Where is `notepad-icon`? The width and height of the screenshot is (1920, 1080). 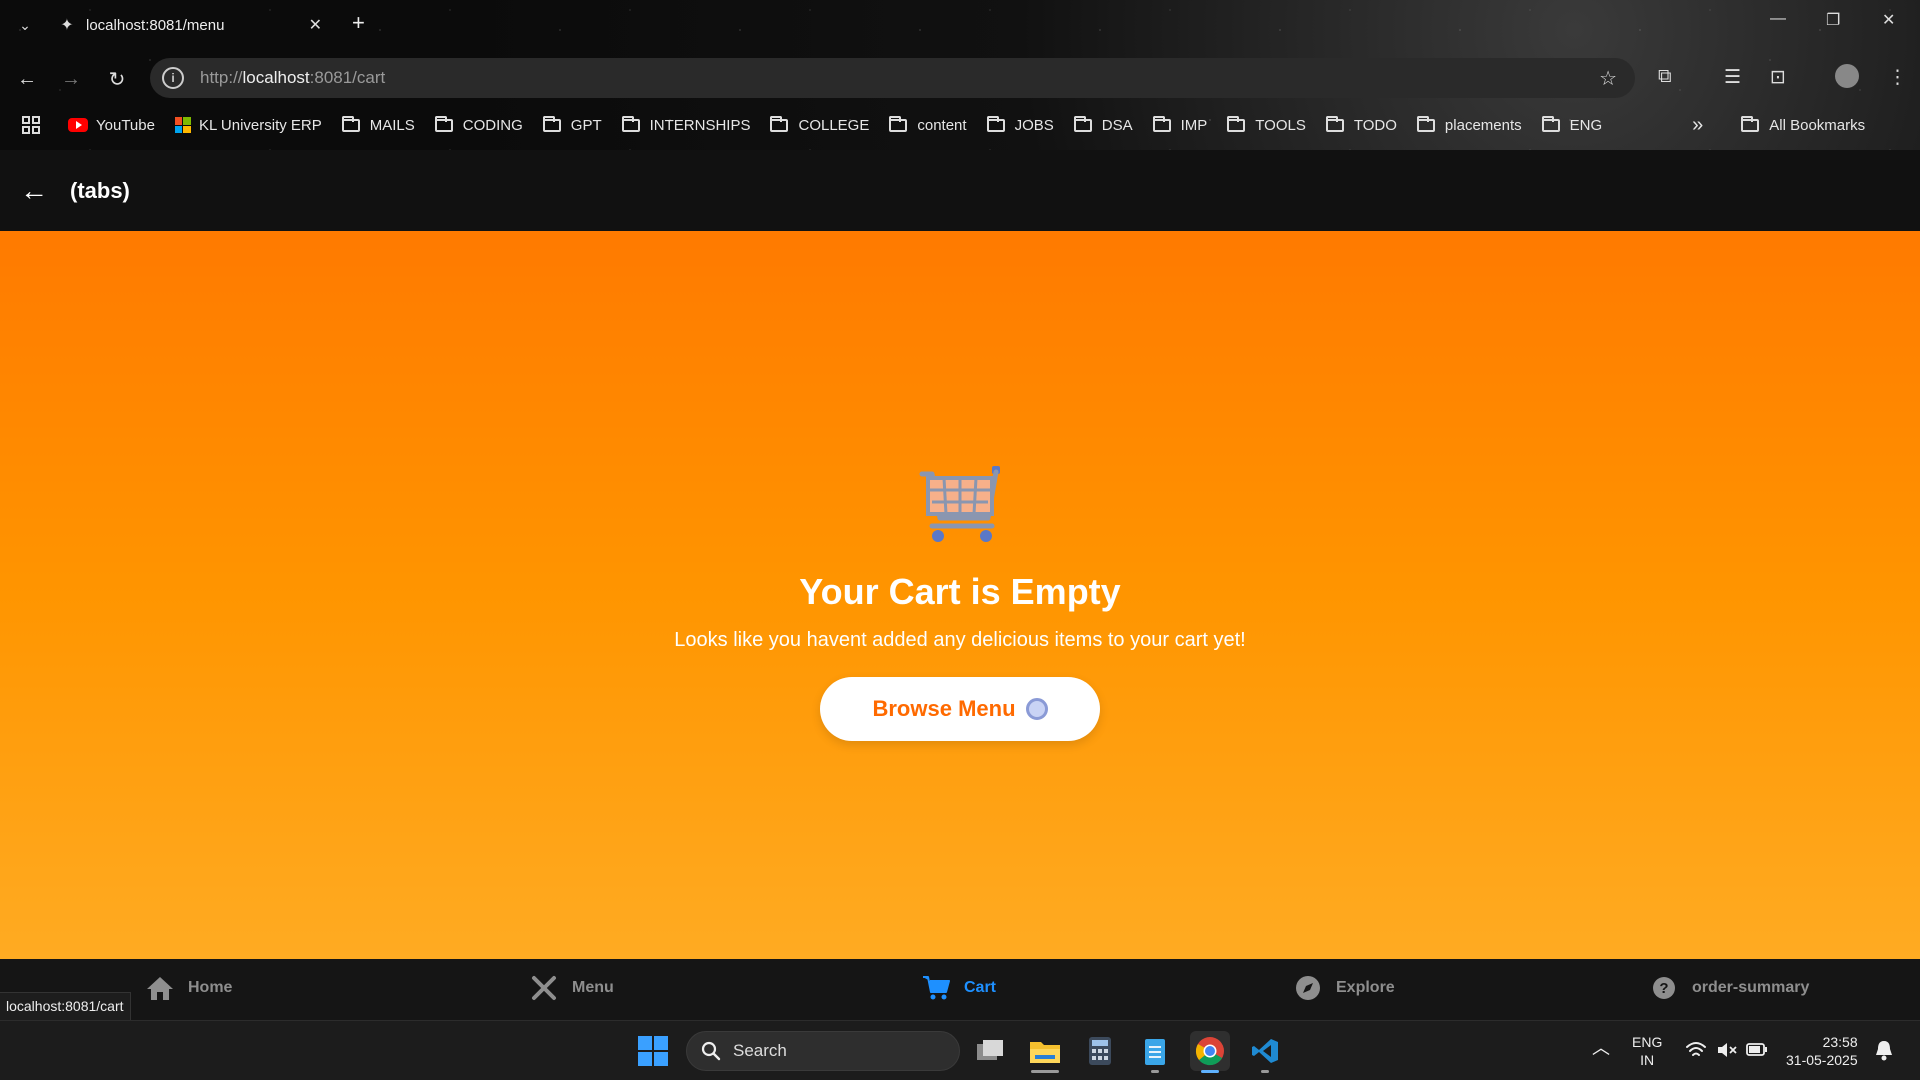
notepad-icon is located at coordinates (1155, 1052).